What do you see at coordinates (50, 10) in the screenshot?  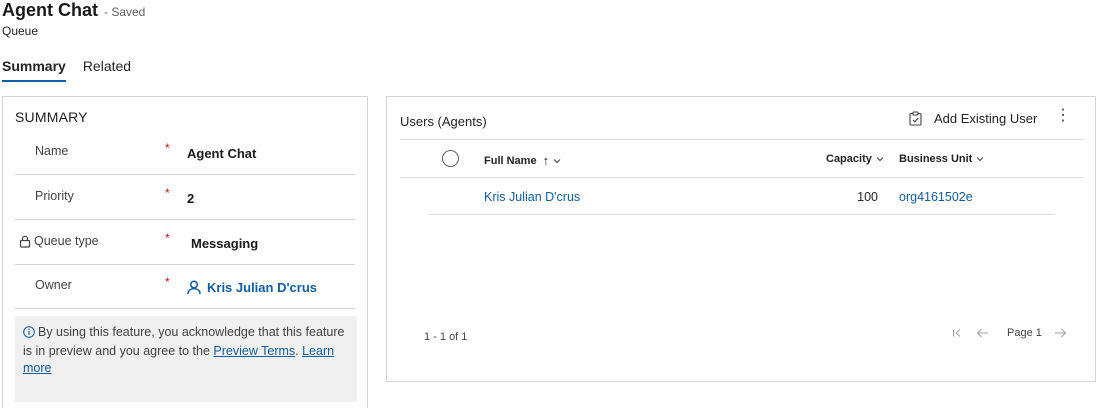 I see `page-title: Agent Chat` at bounding box center [50, 10].